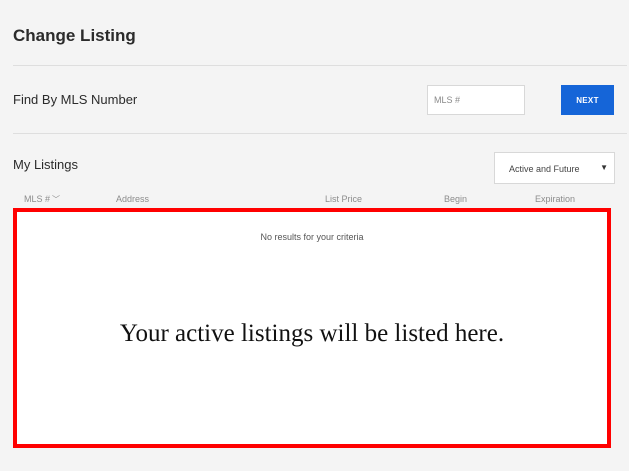 The image size is (629, 471). What do you see at coordinates (544, 169) in the screenshot?
I see `listing-status-selected: Active and Future` at bounding box center [544, 169].